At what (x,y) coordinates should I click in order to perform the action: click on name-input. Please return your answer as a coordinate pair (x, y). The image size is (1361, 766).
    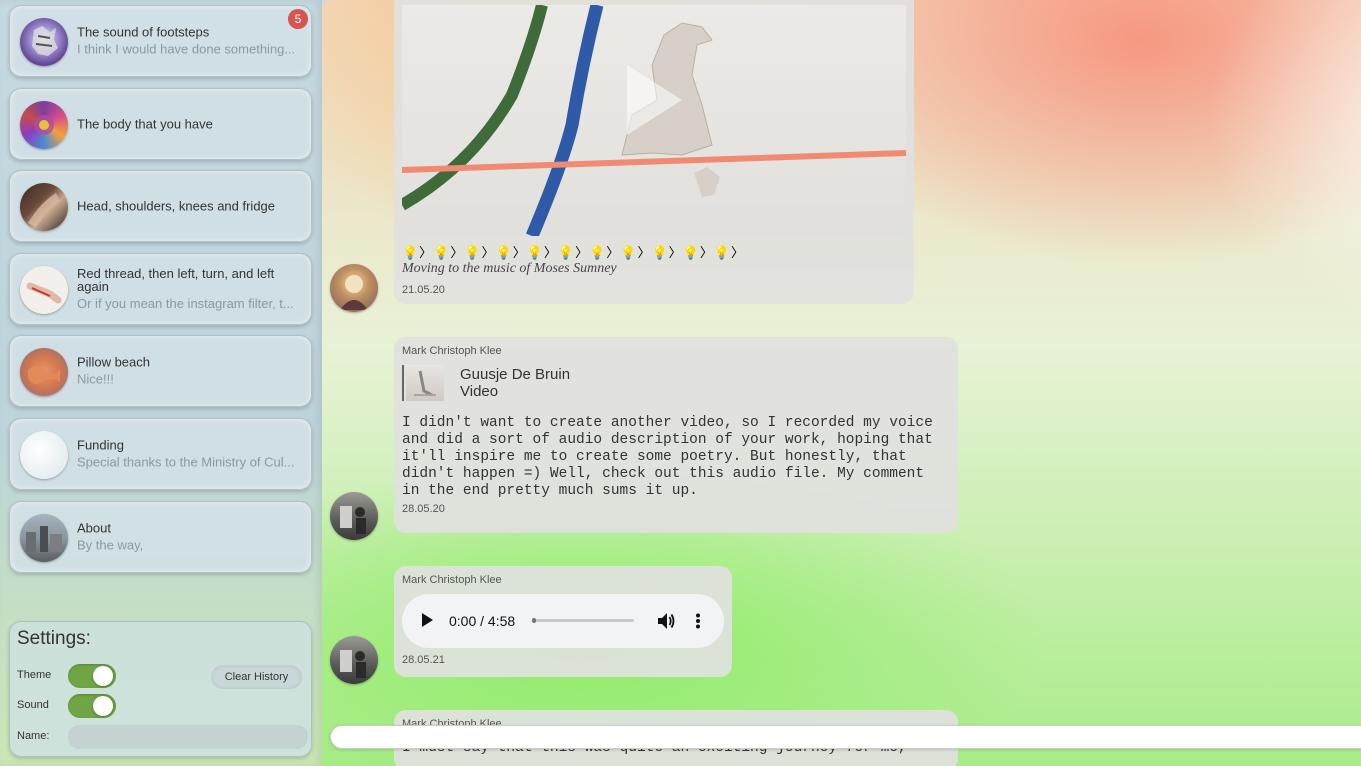
    Looking at the image, I should click on (188, 737).